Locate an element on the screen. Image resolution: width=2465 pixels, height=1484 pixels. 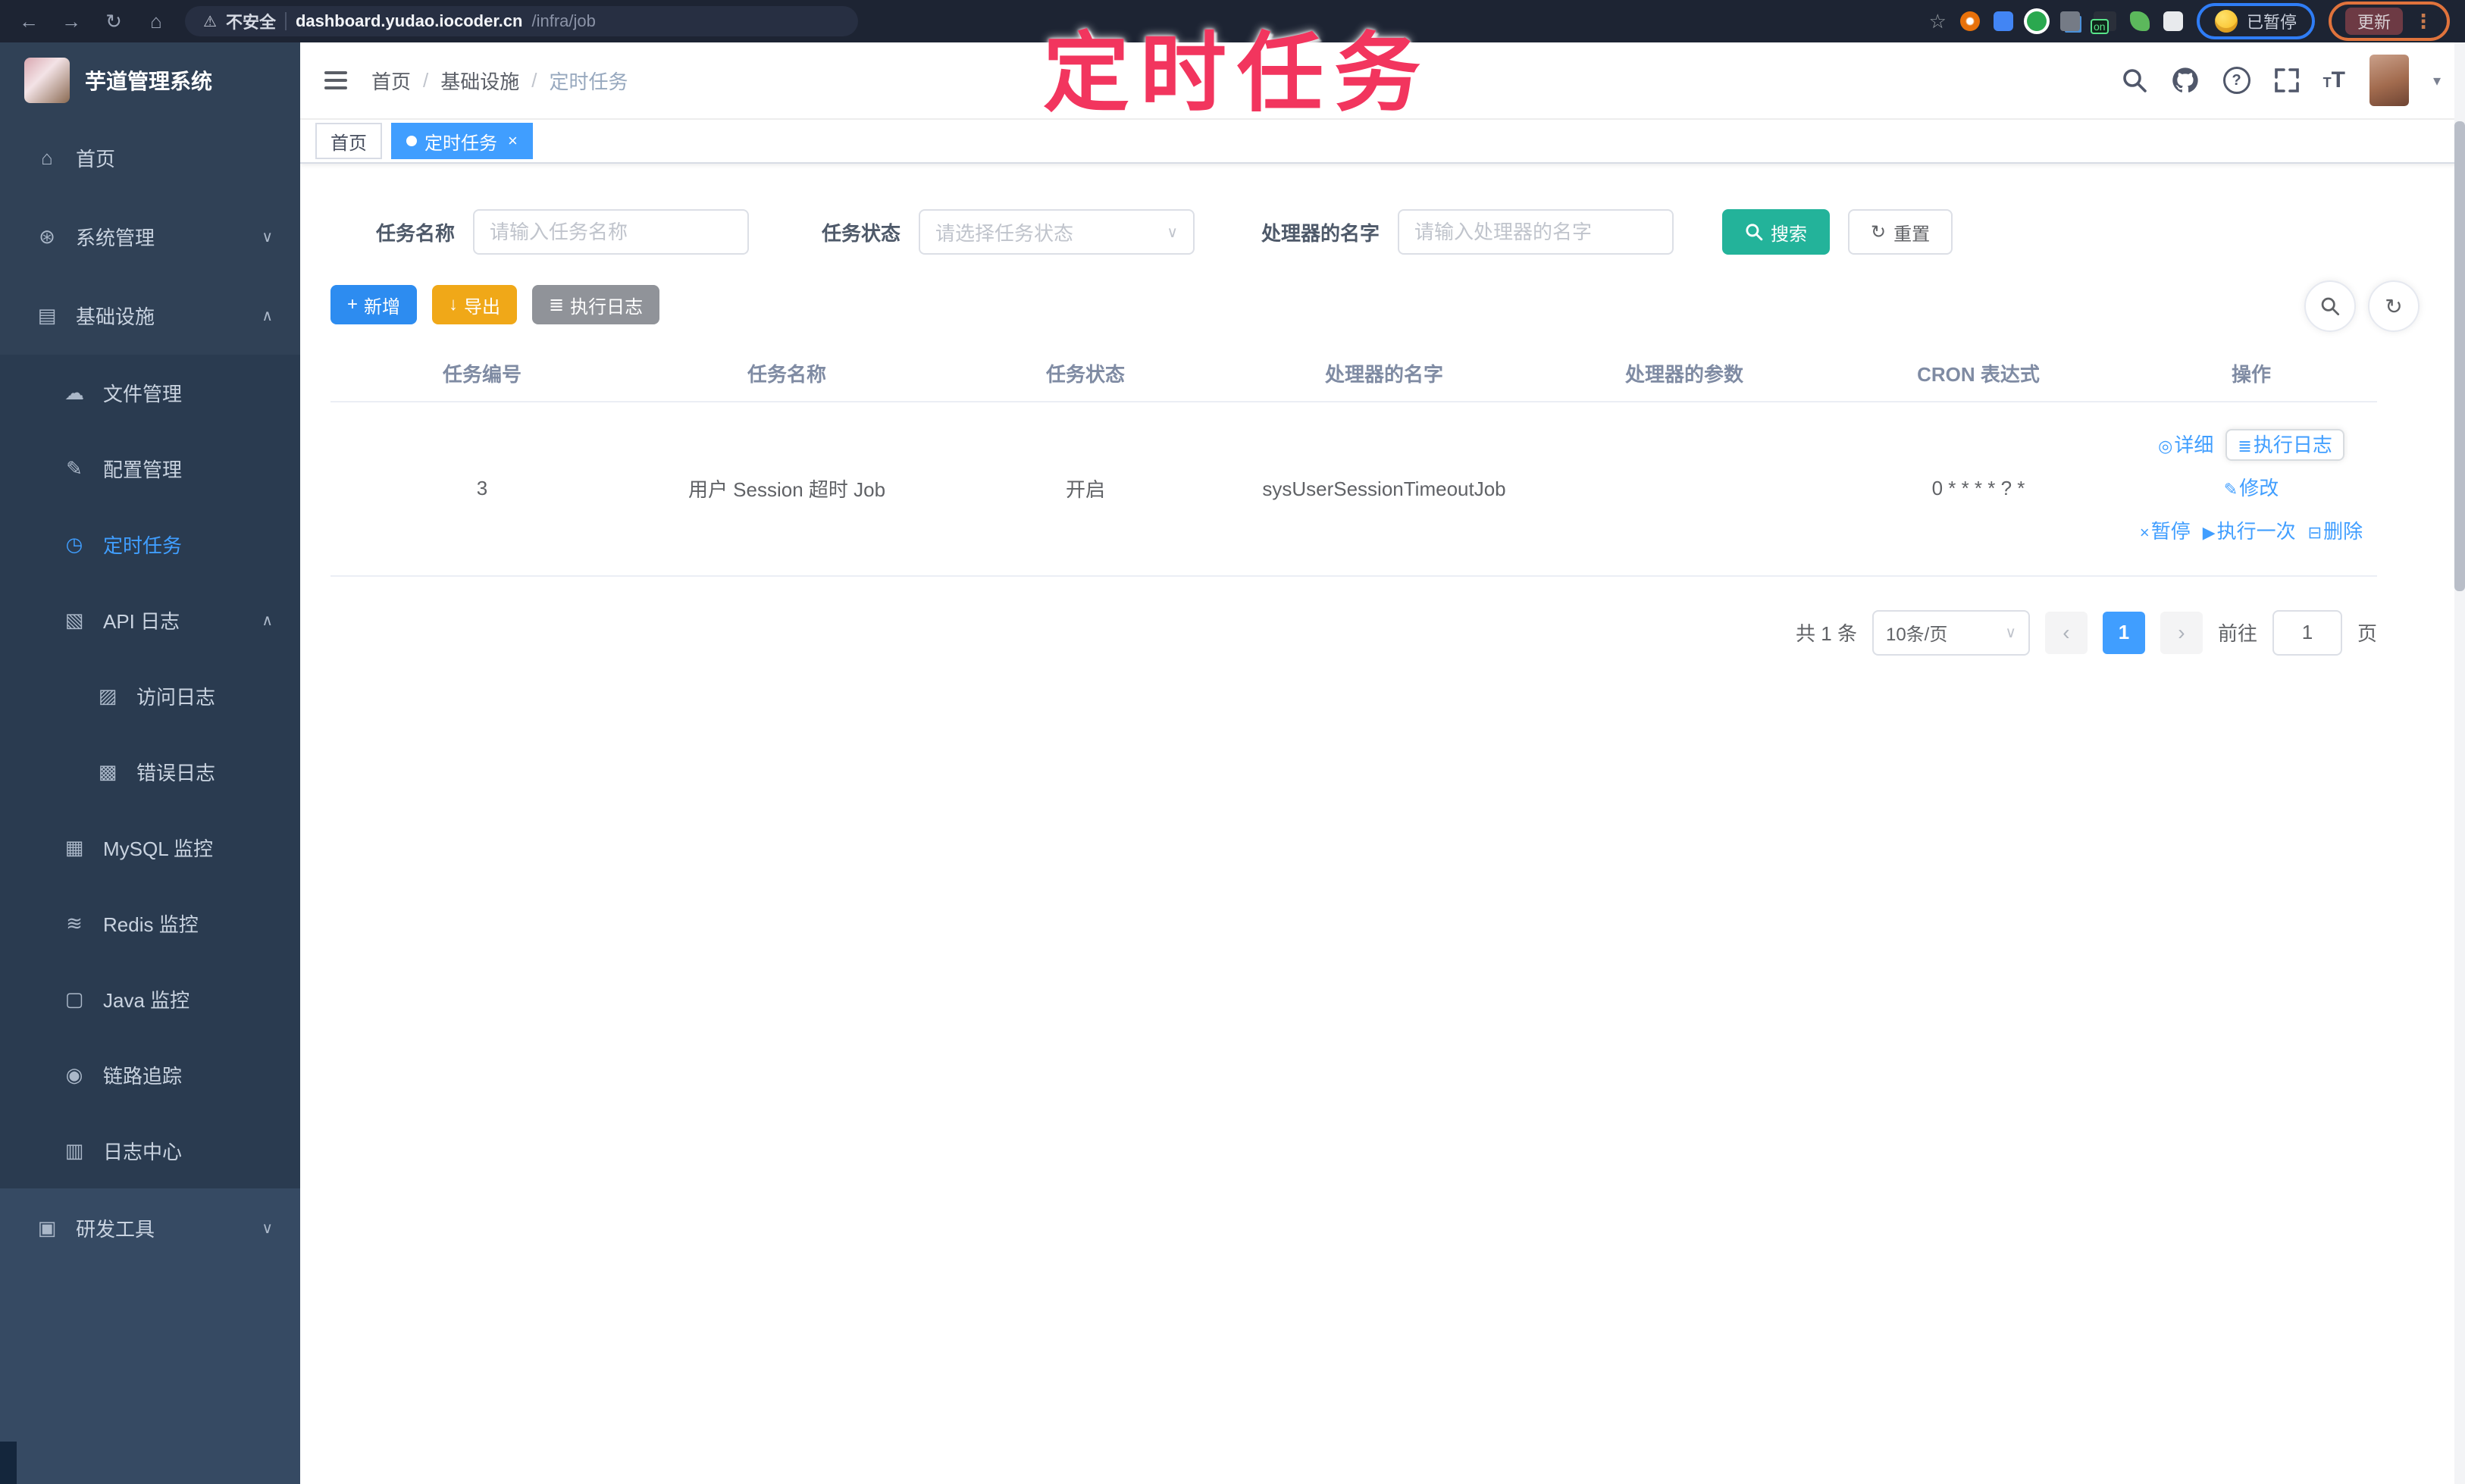
list-icon: ≣ is located at coordinates (2245, 446).